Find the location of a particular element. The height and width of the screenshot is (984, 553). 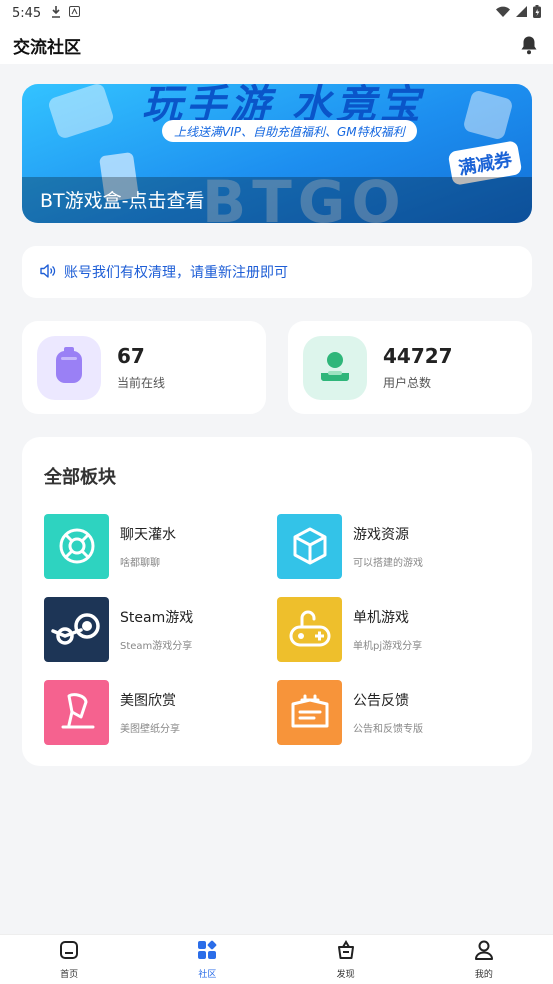

board-wallpapers: 美图欣赏 美图壁纸分享 is located at coordinates (154, 712).